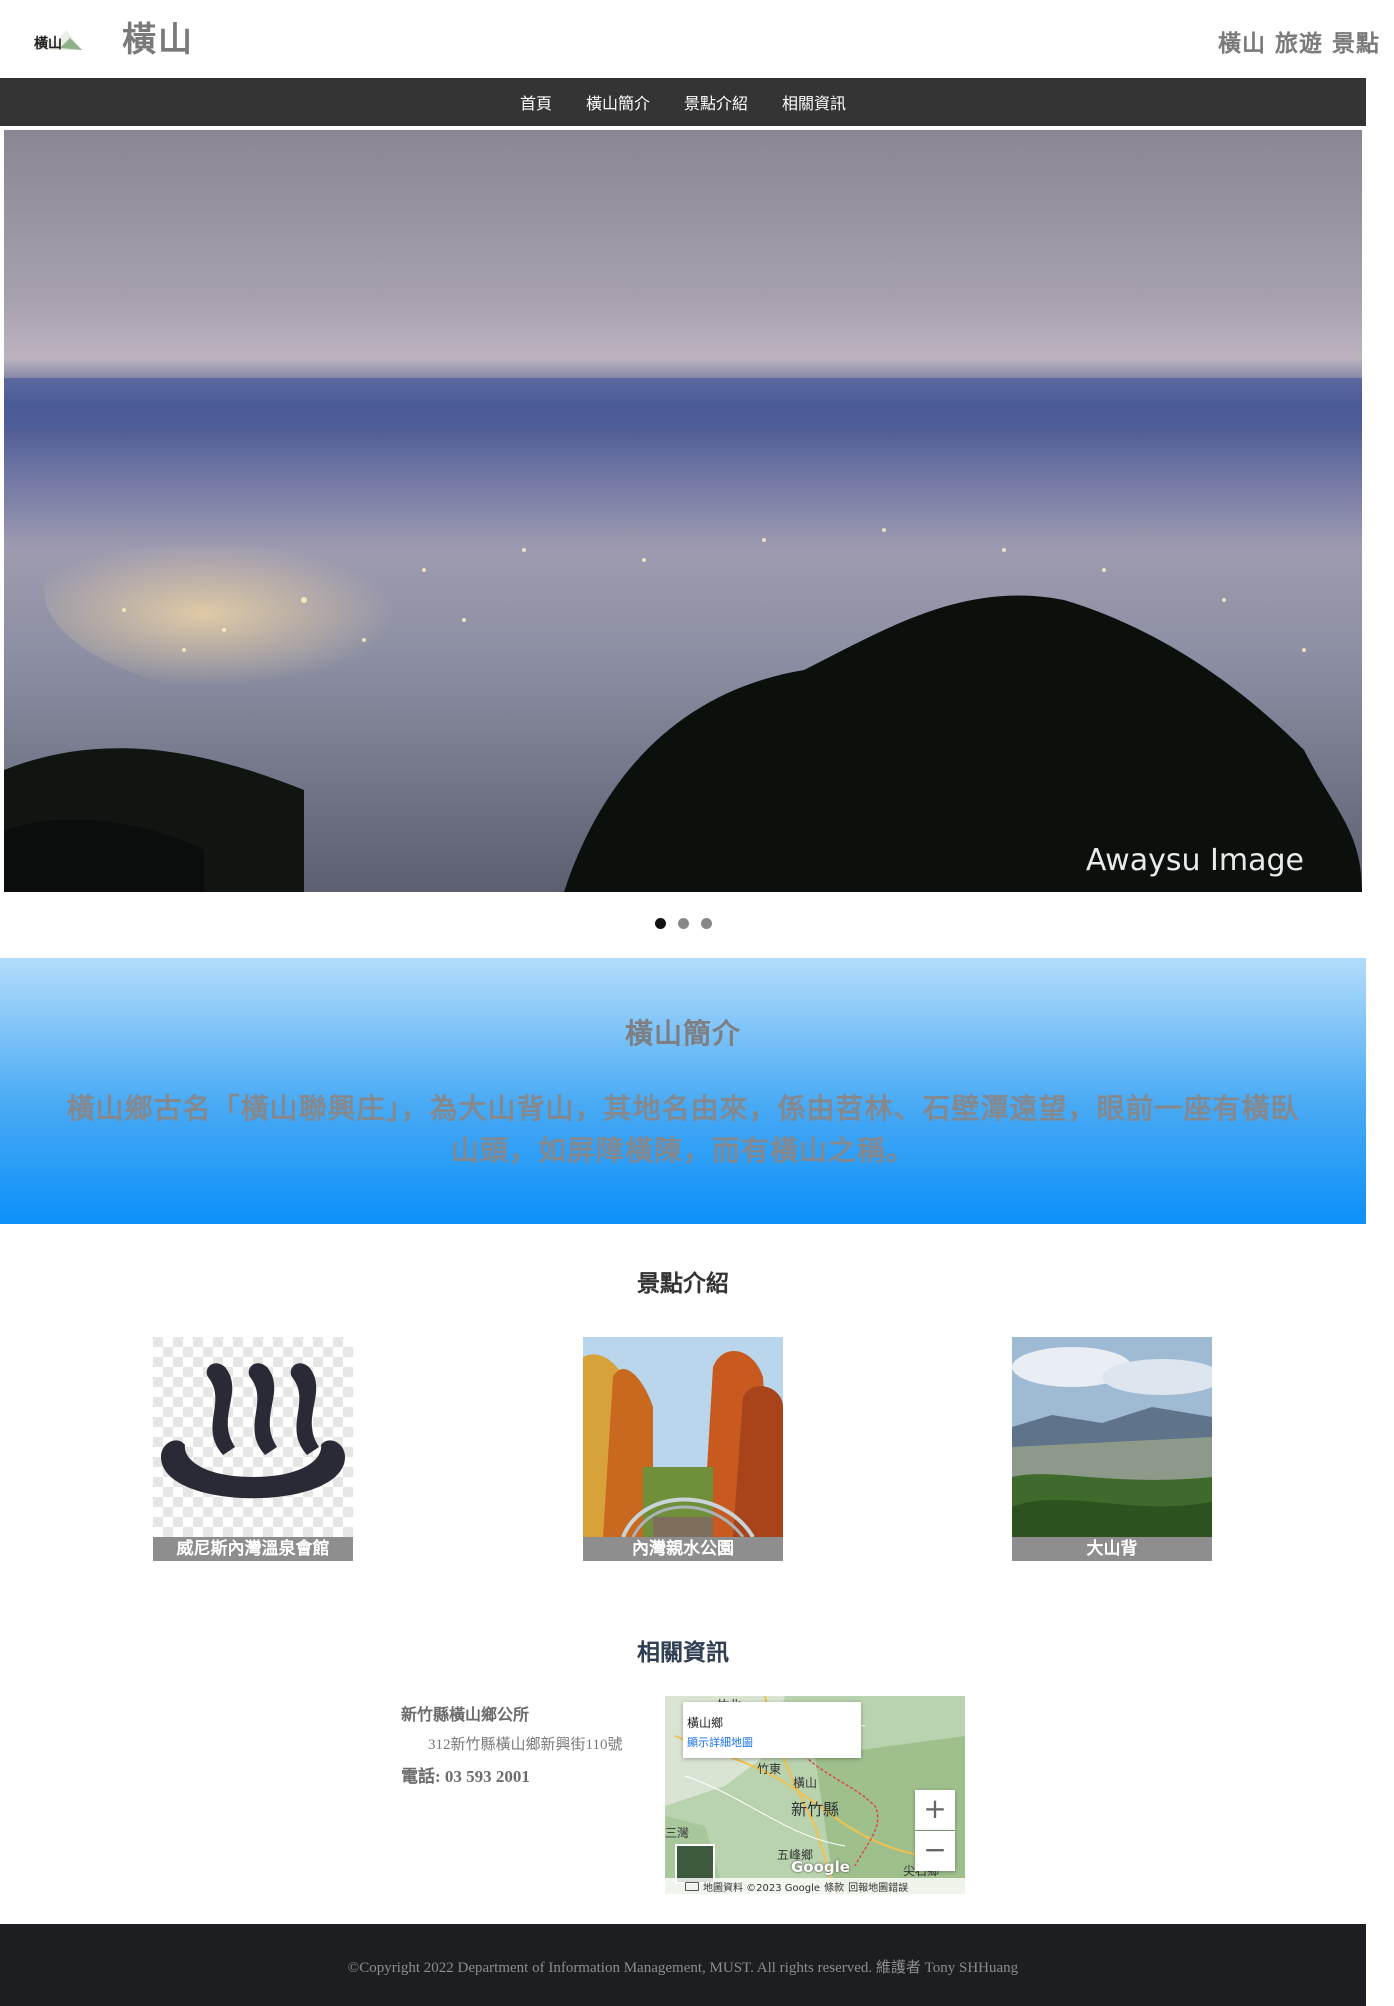  I want to click on nav-related-info: 相關資訊, so click(814, 102).